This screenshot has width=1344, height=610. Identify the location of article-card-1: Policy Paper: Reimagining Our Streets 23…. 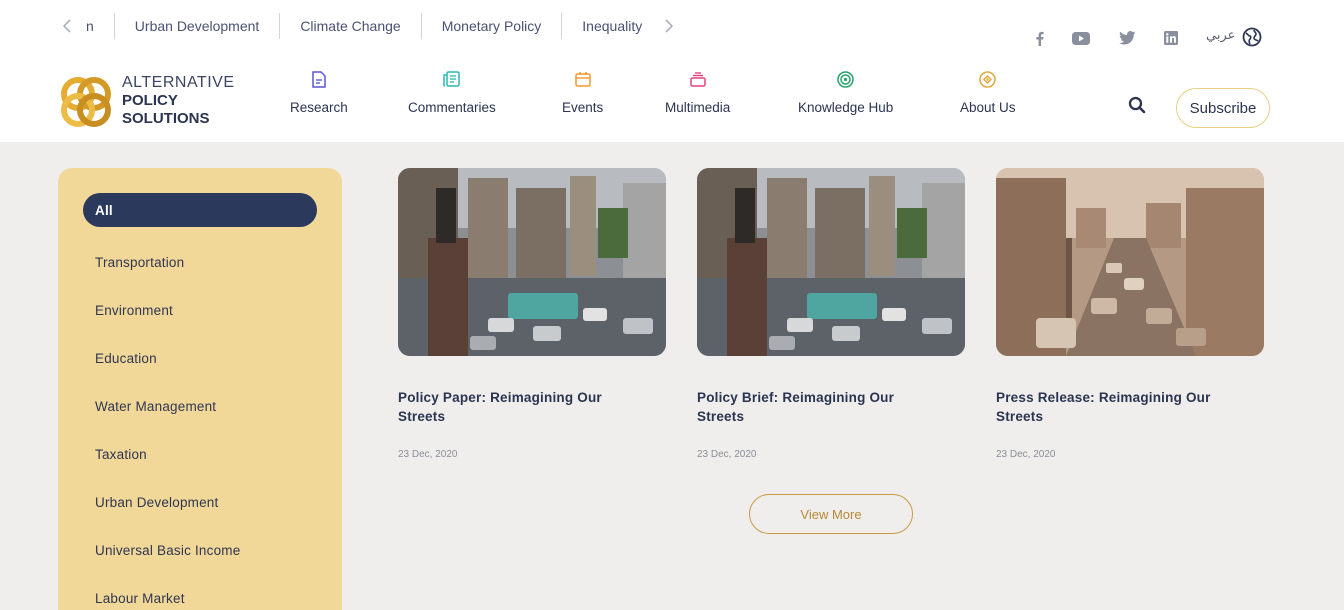
(532, 314).